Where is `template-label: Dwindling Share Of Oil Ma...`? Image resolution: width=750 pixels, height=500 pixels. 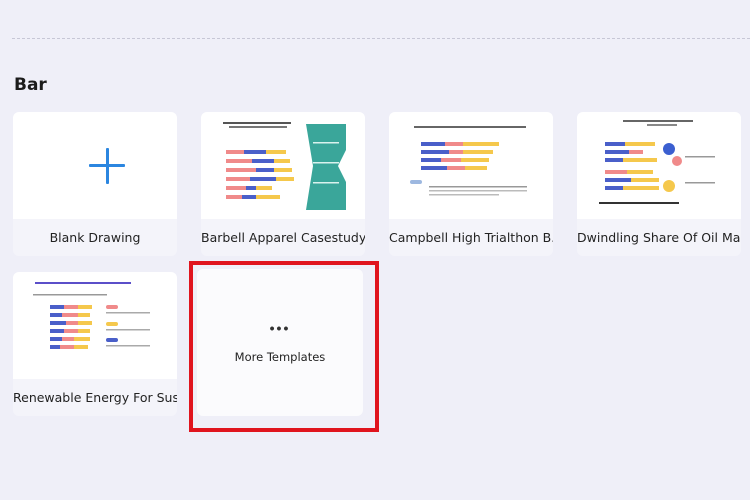
template-label: Dwindling Share Of Oil Ma... is located at coordinates (659, 237).